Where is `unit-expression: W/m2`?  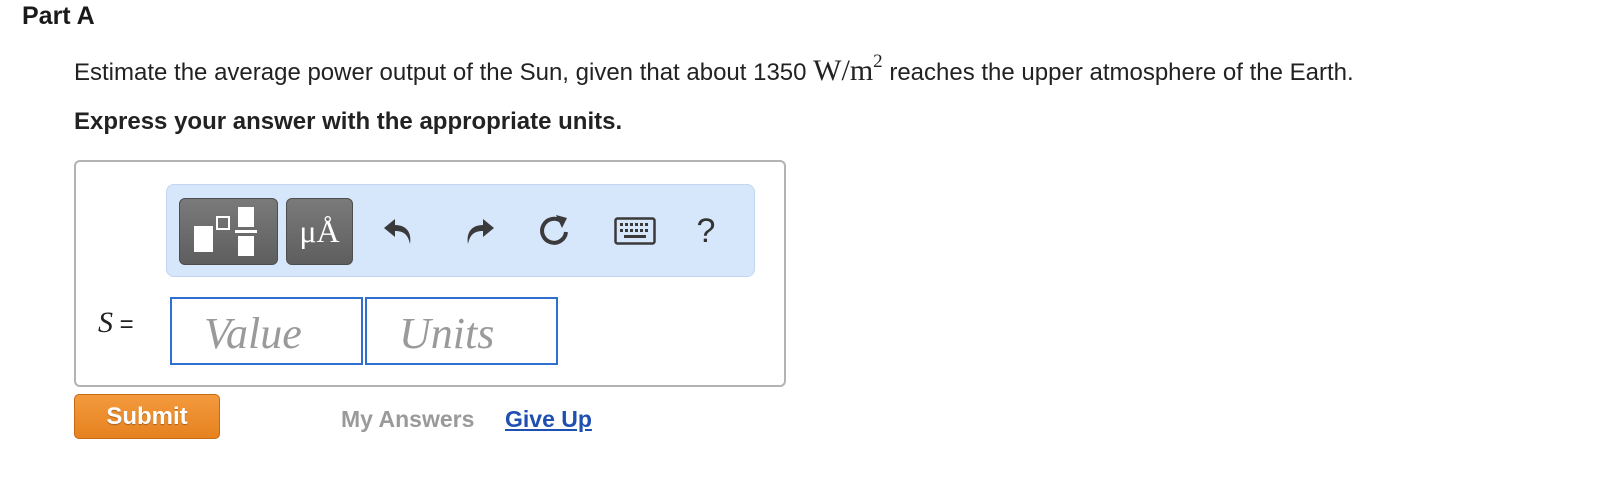 unit-expression: W/m2 is located at coordinates (848, 69).